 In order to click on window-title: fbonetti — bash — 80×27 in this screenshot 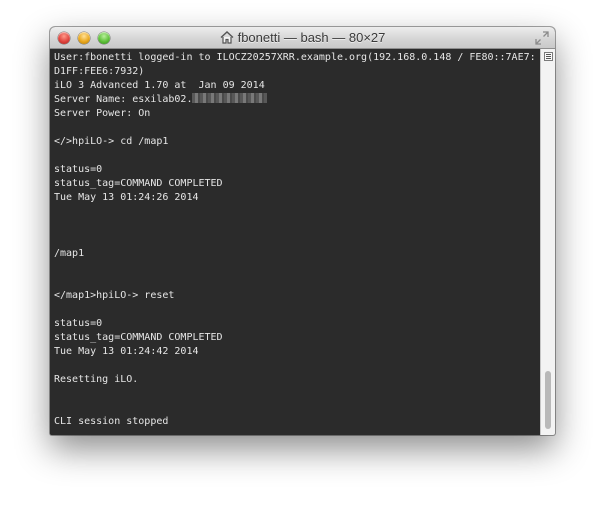, I will do `click(311, 37)`.